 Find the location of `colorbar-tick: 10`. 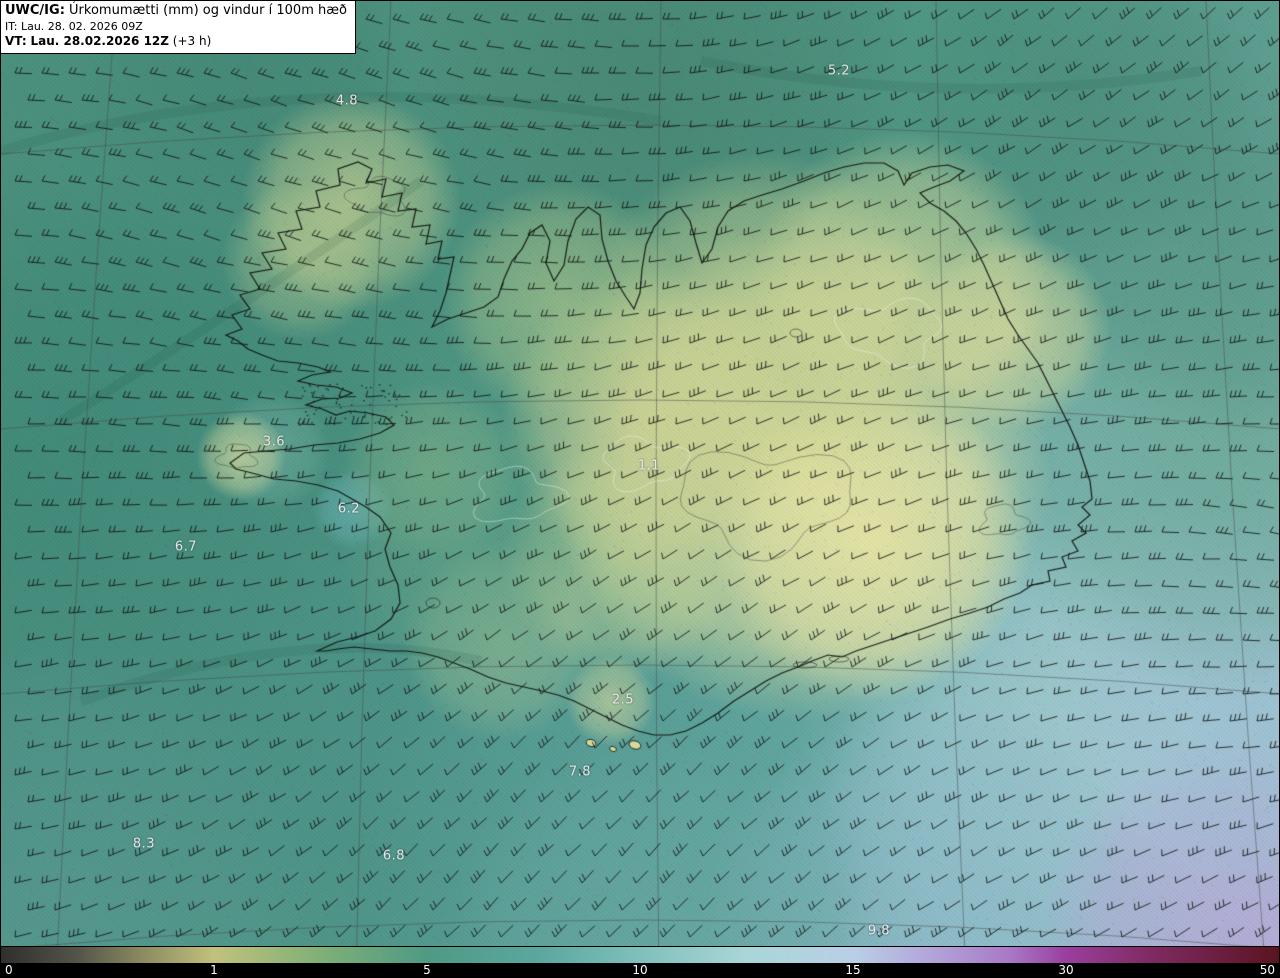

colorbar-tick: 10 is located at coordinates (640, 970).